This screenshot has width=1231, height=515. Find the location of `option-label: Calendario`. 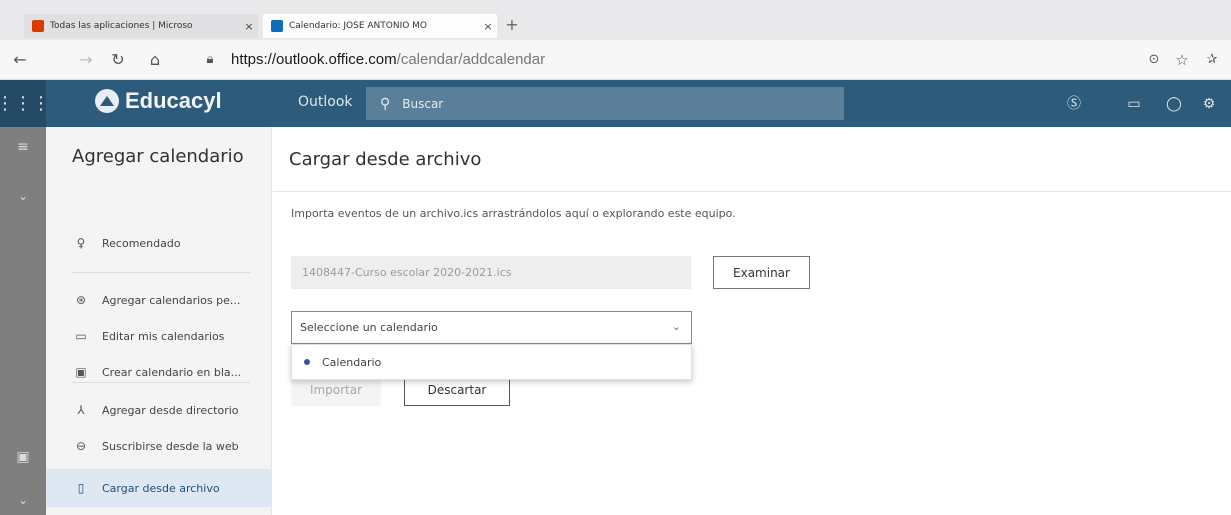

option-label: Calendario is located at coordinates (352, 362).